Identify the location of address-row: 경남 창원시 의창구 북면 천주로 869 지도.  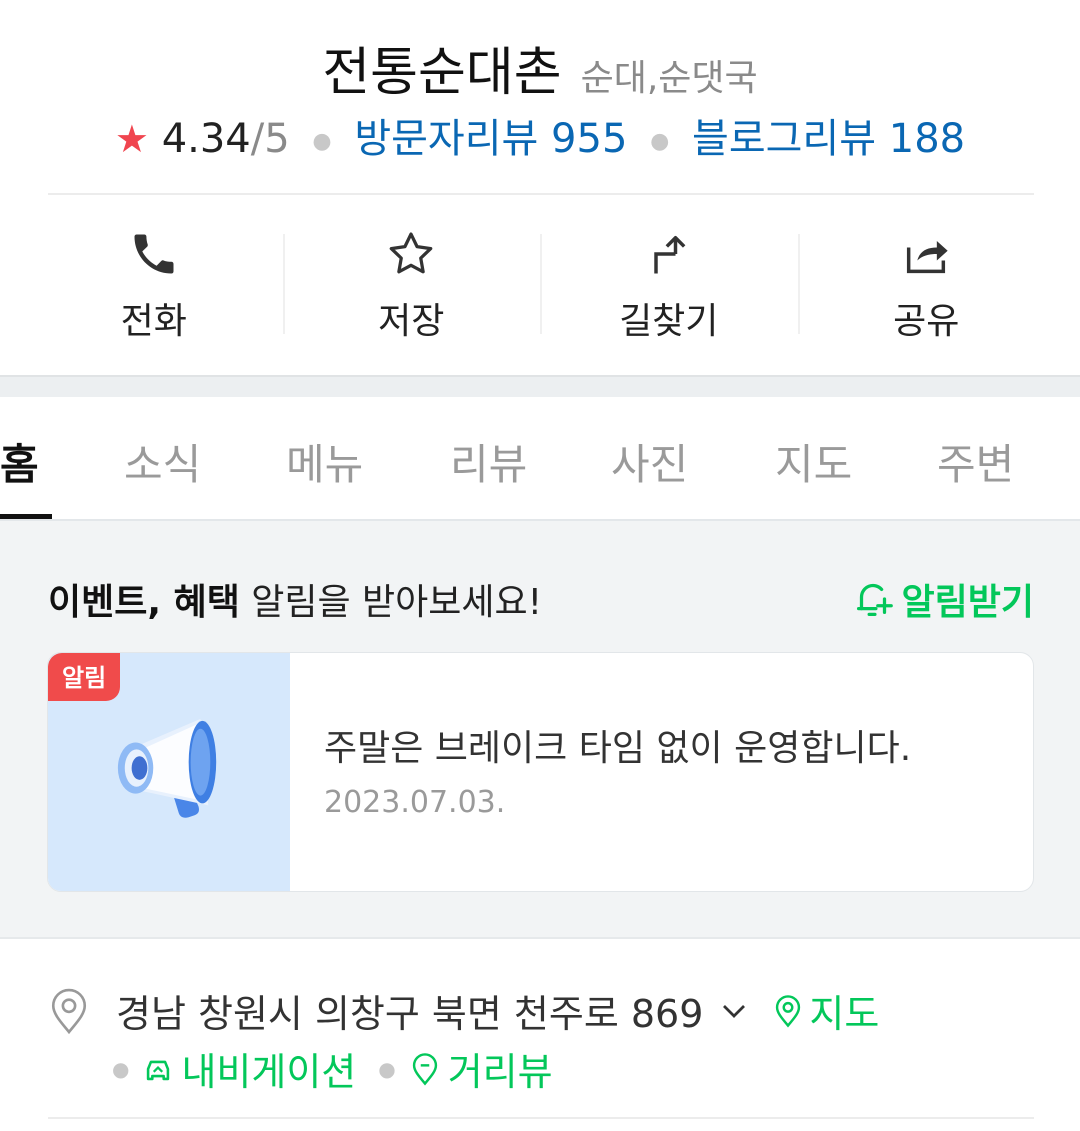
(463, 1010).